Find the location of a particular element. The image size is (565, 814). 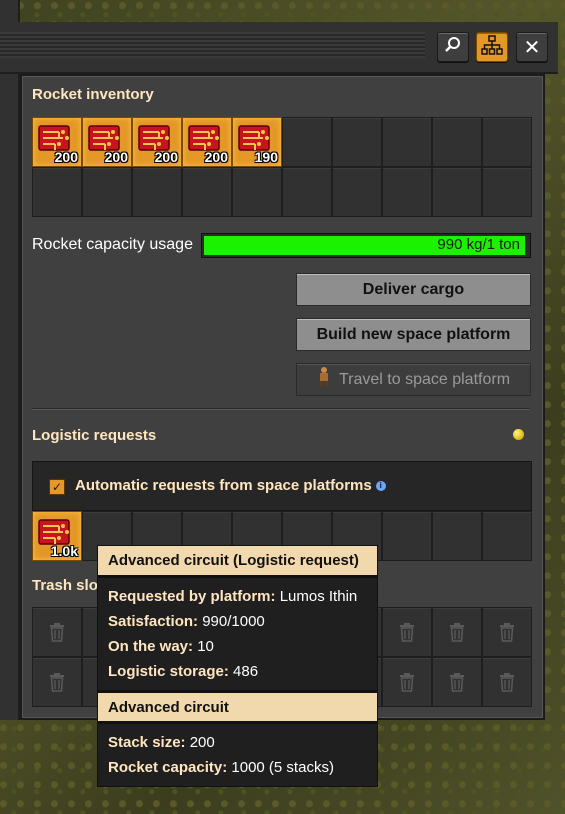

logistic-request-slot: 1.0k is located at coordinates (57, 536).